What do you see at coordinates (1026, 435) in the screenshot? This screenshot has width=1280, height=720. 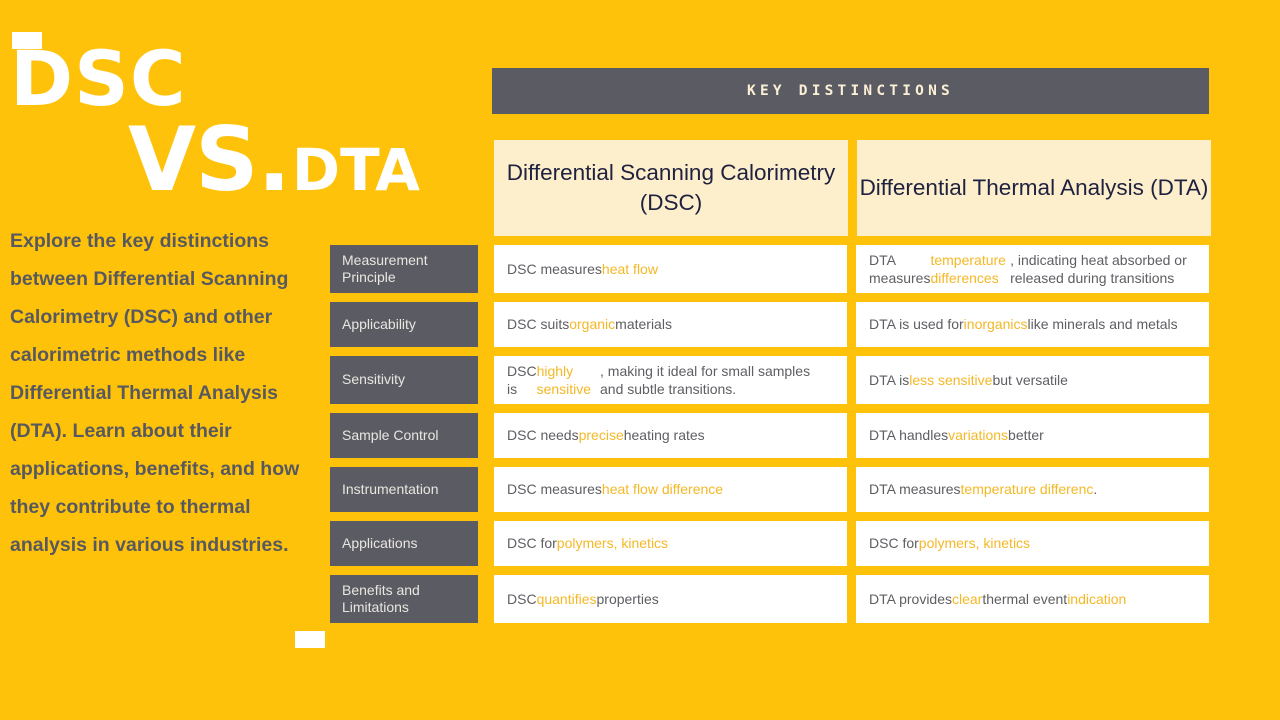 I see `cell-text: better` at bounding box center [1026, 435].